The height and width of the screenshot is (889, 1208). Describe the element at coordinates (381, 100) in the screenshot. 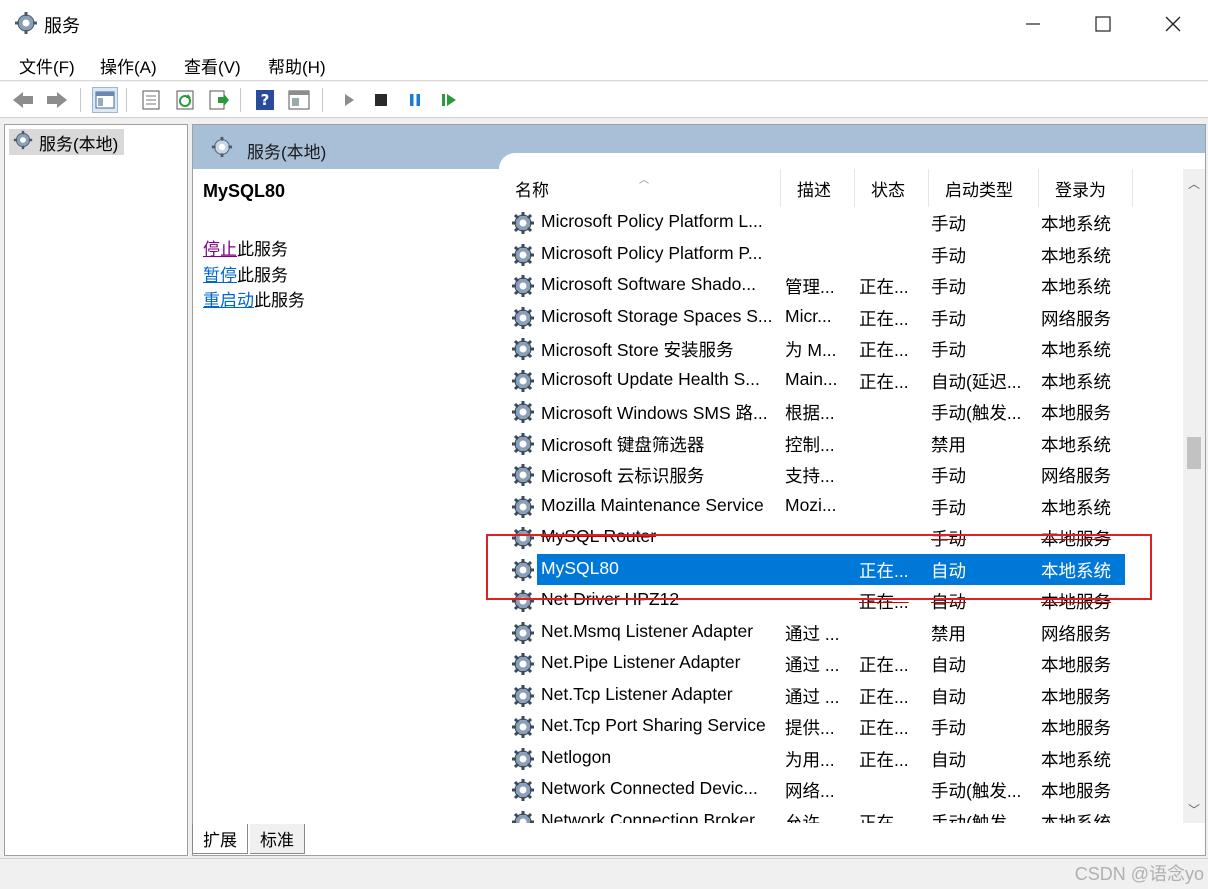

I see `stop-service-icon` at that location.